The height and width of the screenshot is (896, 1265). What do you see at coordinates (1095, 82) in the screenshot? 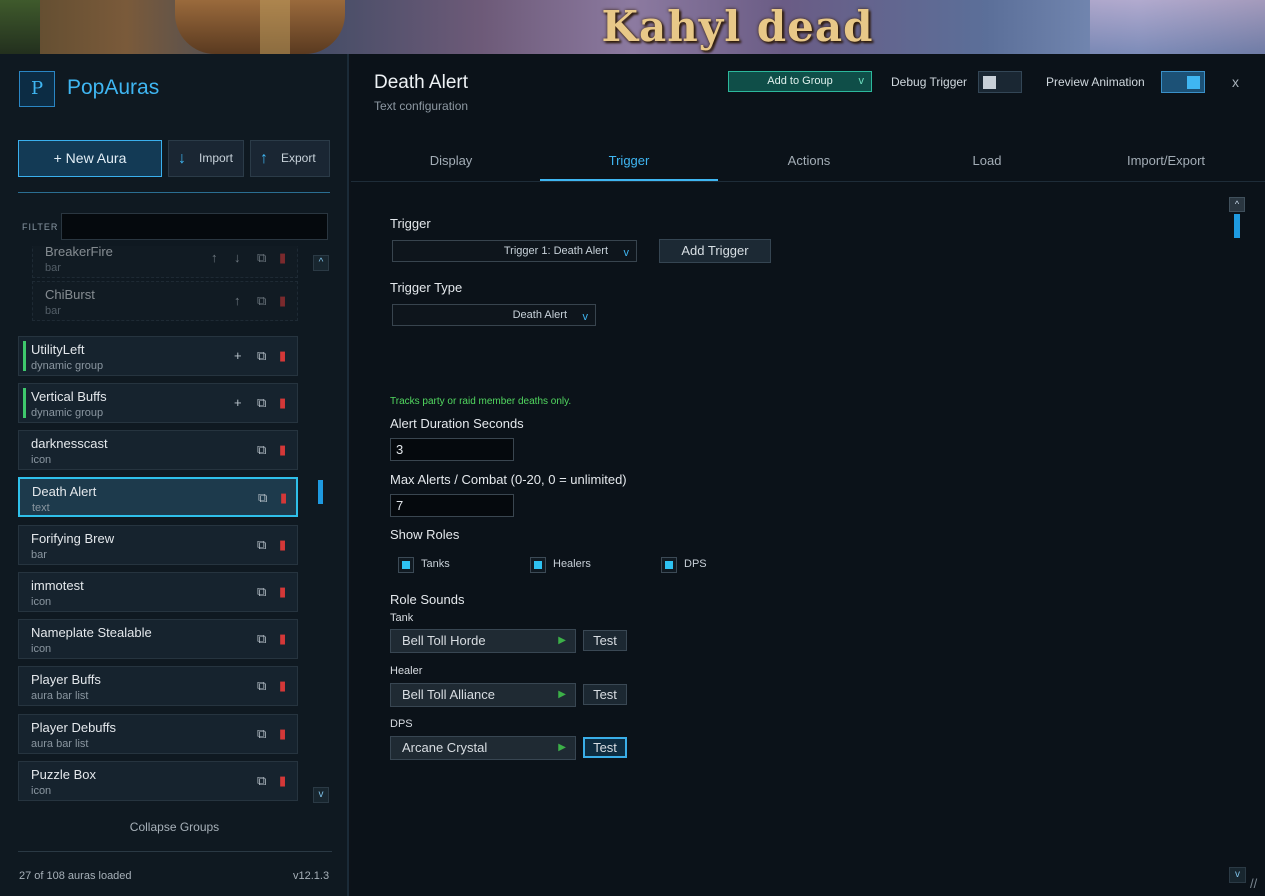
I see `preview-animation-label: Preview Animation` at bounding box center [1095, 82].